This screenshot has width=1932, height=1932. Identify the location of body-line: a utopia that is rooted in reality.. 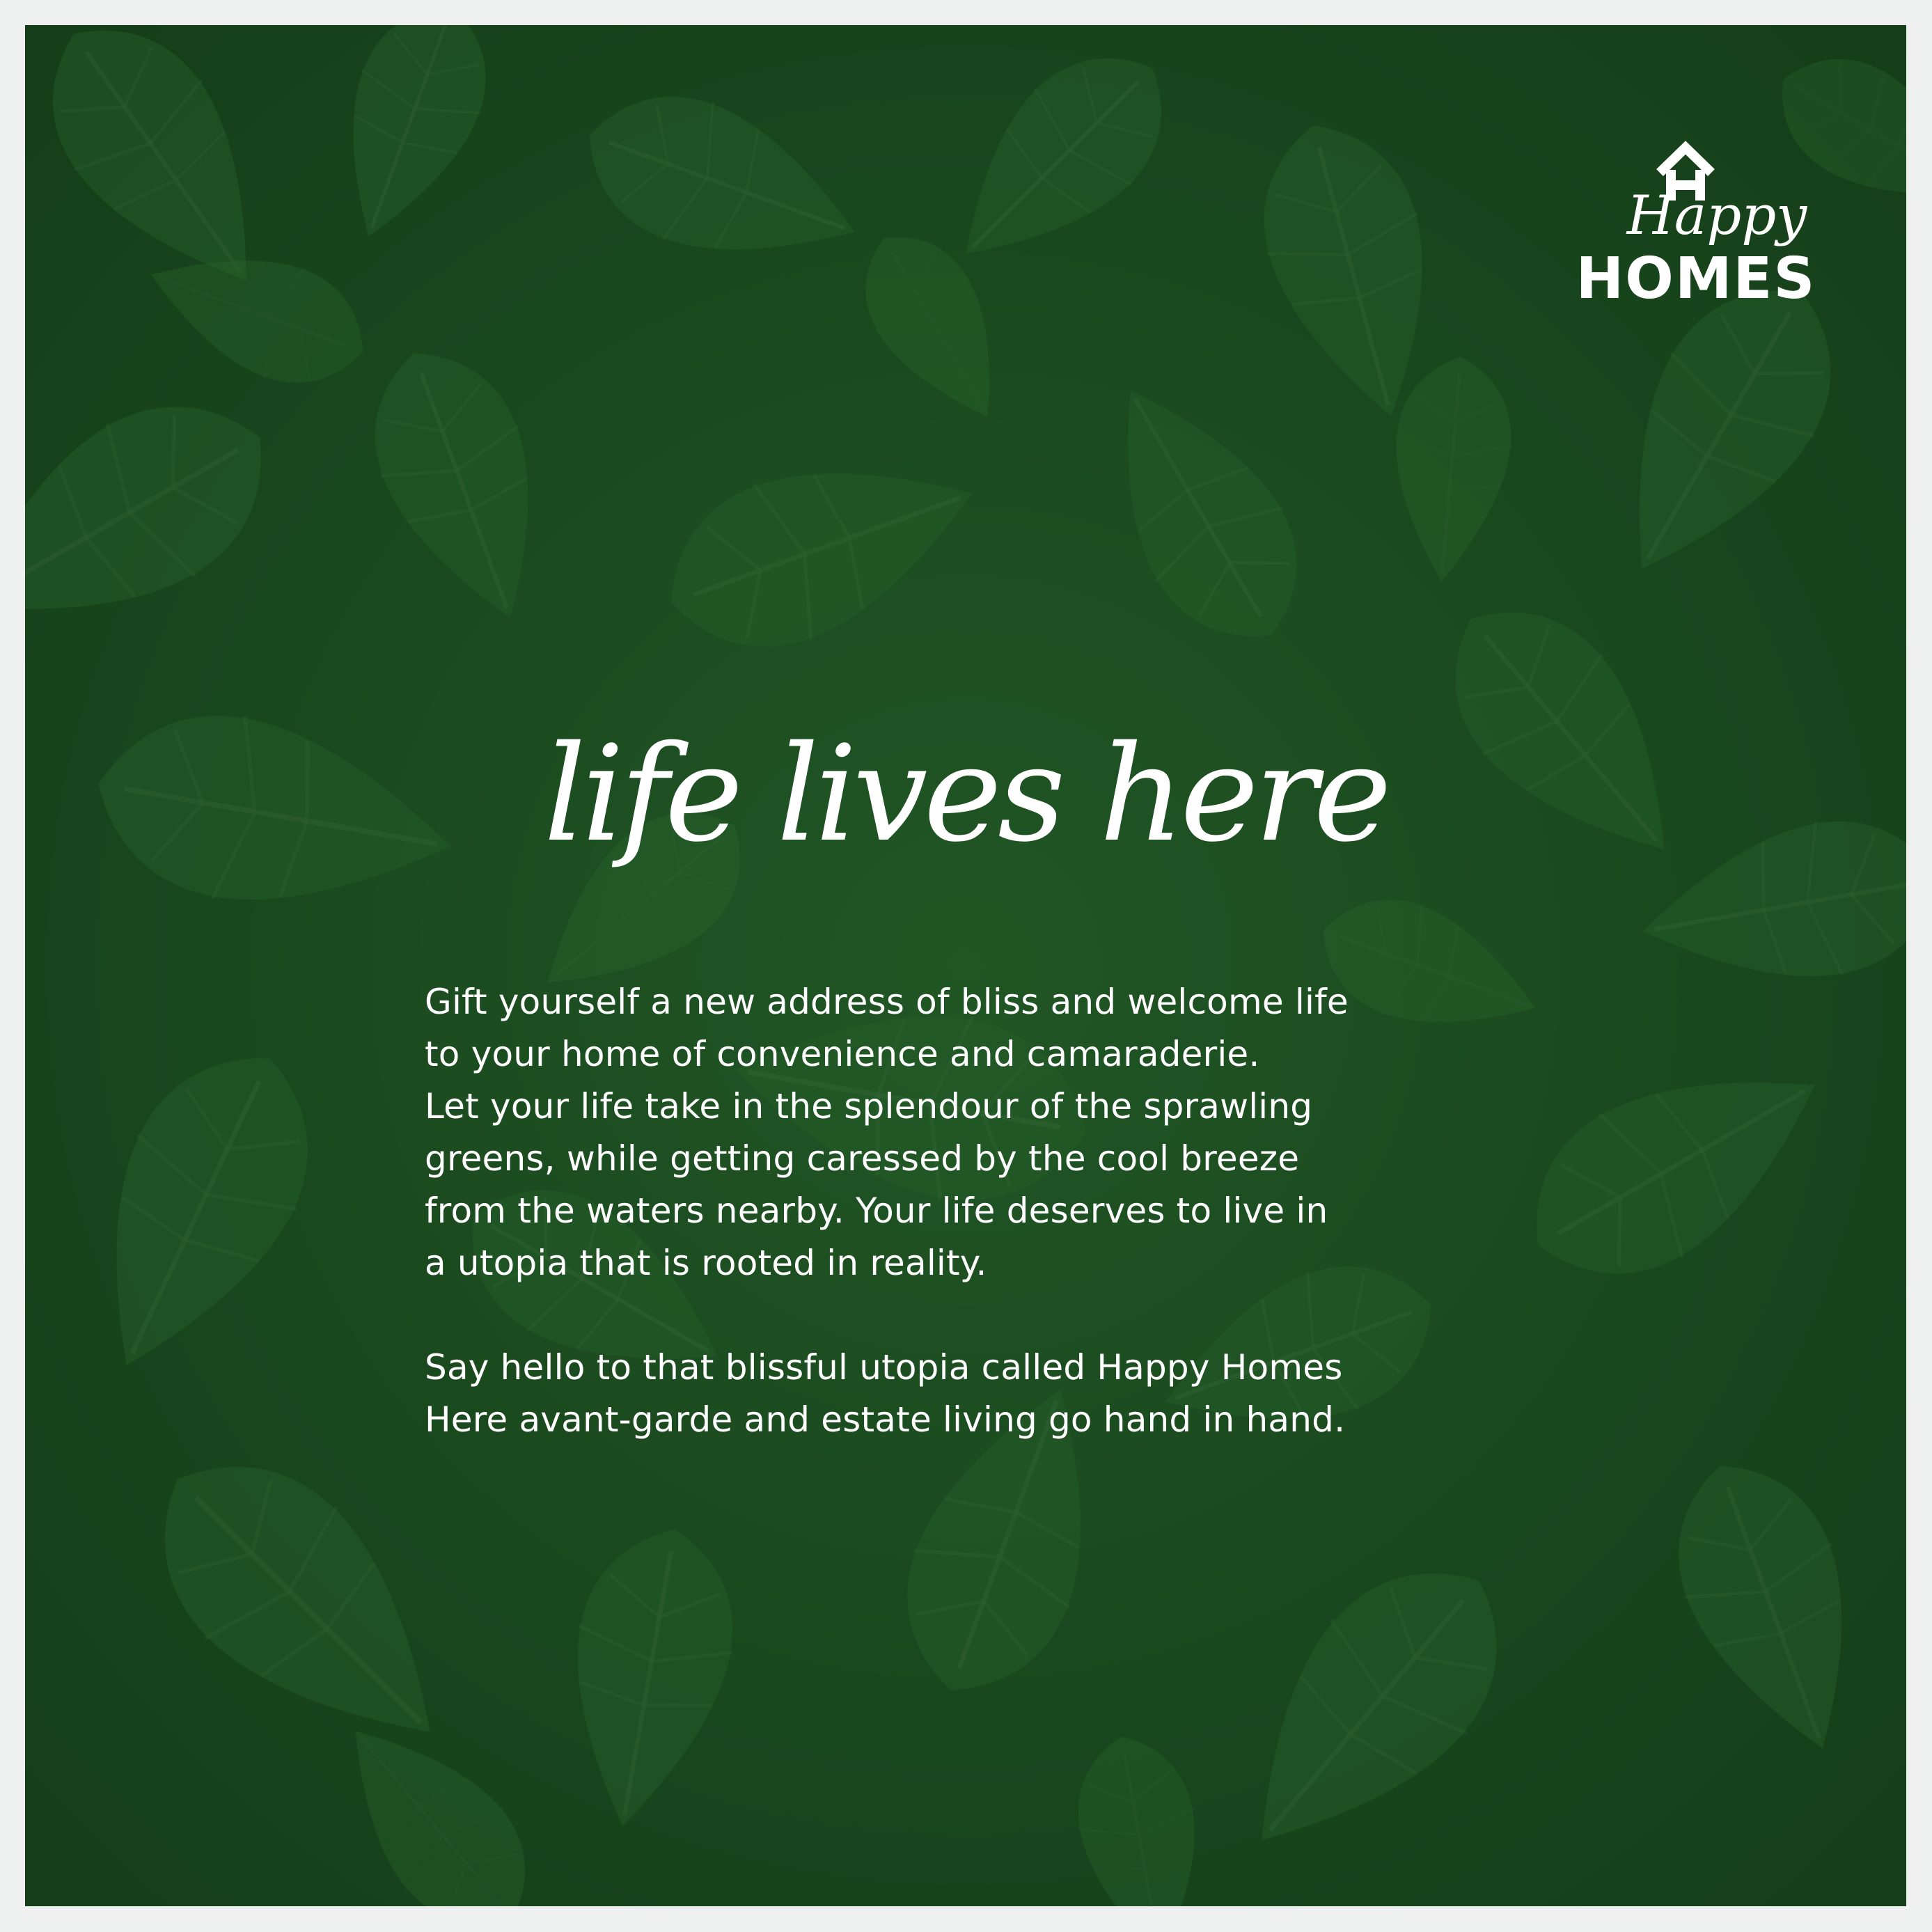
(706, 1263).